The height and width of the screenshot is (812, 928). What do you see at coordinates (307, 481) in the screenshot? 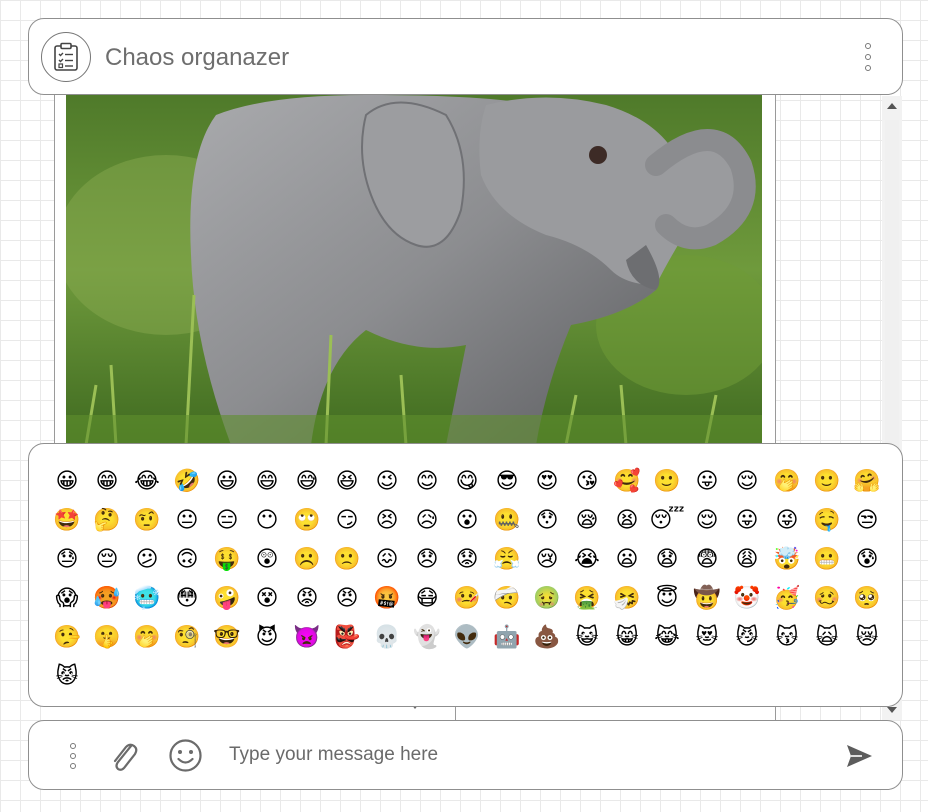
I see `emoji-item: 😅` at bounding box center [307, 481].